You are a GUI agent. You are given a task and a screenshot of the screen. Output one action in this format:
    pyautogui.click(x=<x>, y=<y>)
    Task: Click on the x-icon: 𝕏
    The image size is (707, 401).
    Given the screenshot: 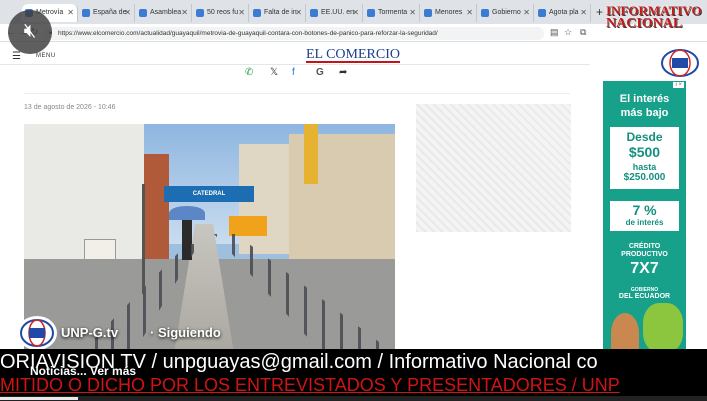 What is the action you would take?
    pyautogui.click(x=274, y=72)
    